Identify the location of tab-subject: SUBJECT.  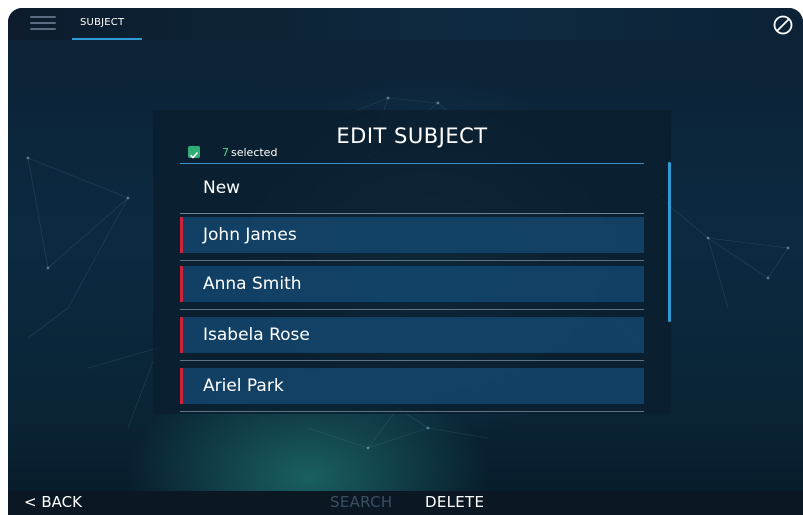
(107, 24).